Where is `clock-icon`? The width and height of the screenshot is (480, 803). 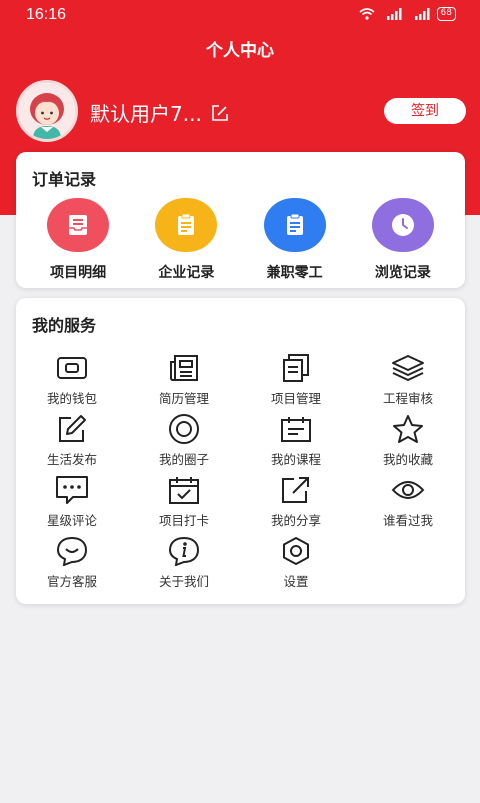 clock-icon is located at coordinates (402, 225).